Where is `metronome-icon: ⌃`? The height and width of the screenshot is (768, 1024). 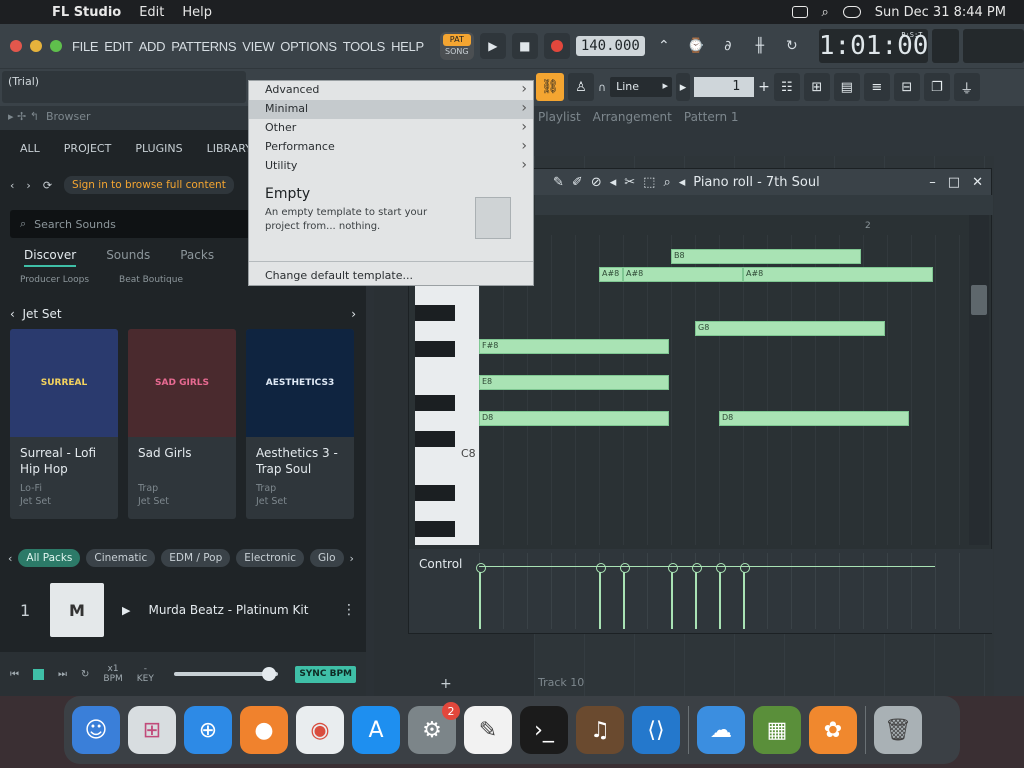 metronome-icon: ⌃ is located at coordinates (664, 46).